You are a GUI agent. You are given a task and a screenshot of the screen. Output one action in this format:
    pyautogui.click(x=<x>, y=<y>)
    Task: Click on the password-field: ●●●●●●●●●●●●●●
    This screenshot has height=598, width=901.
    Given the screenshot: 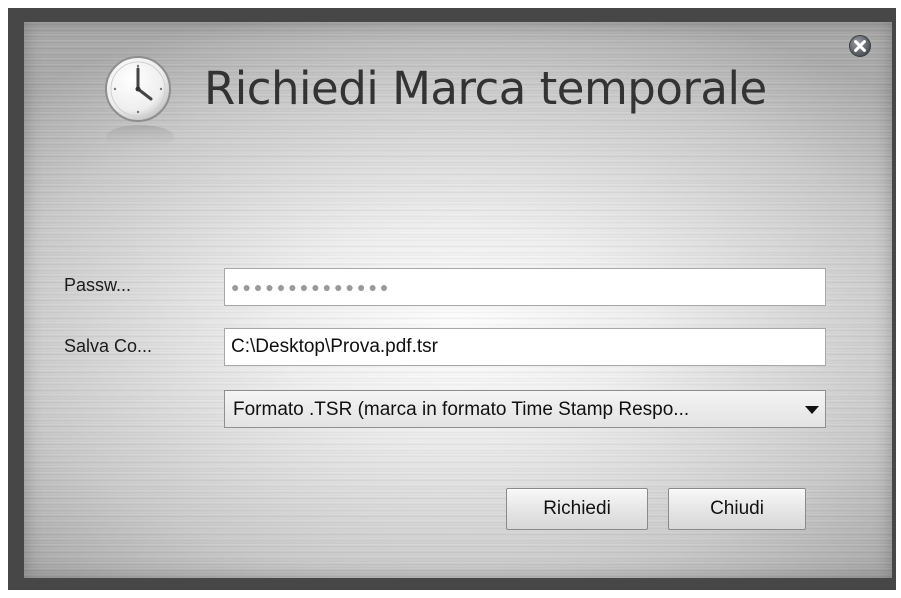 What is the action you would take?
    pyautogui.click(x=525, y=287)
    